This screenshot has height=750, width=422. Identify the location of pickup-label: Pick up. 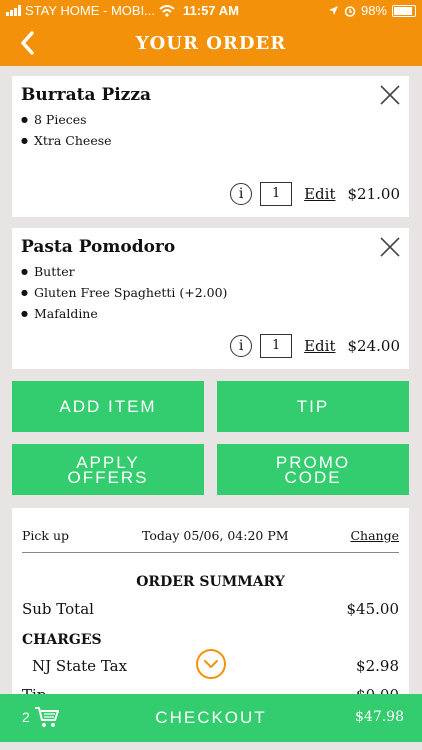
(46, 535).